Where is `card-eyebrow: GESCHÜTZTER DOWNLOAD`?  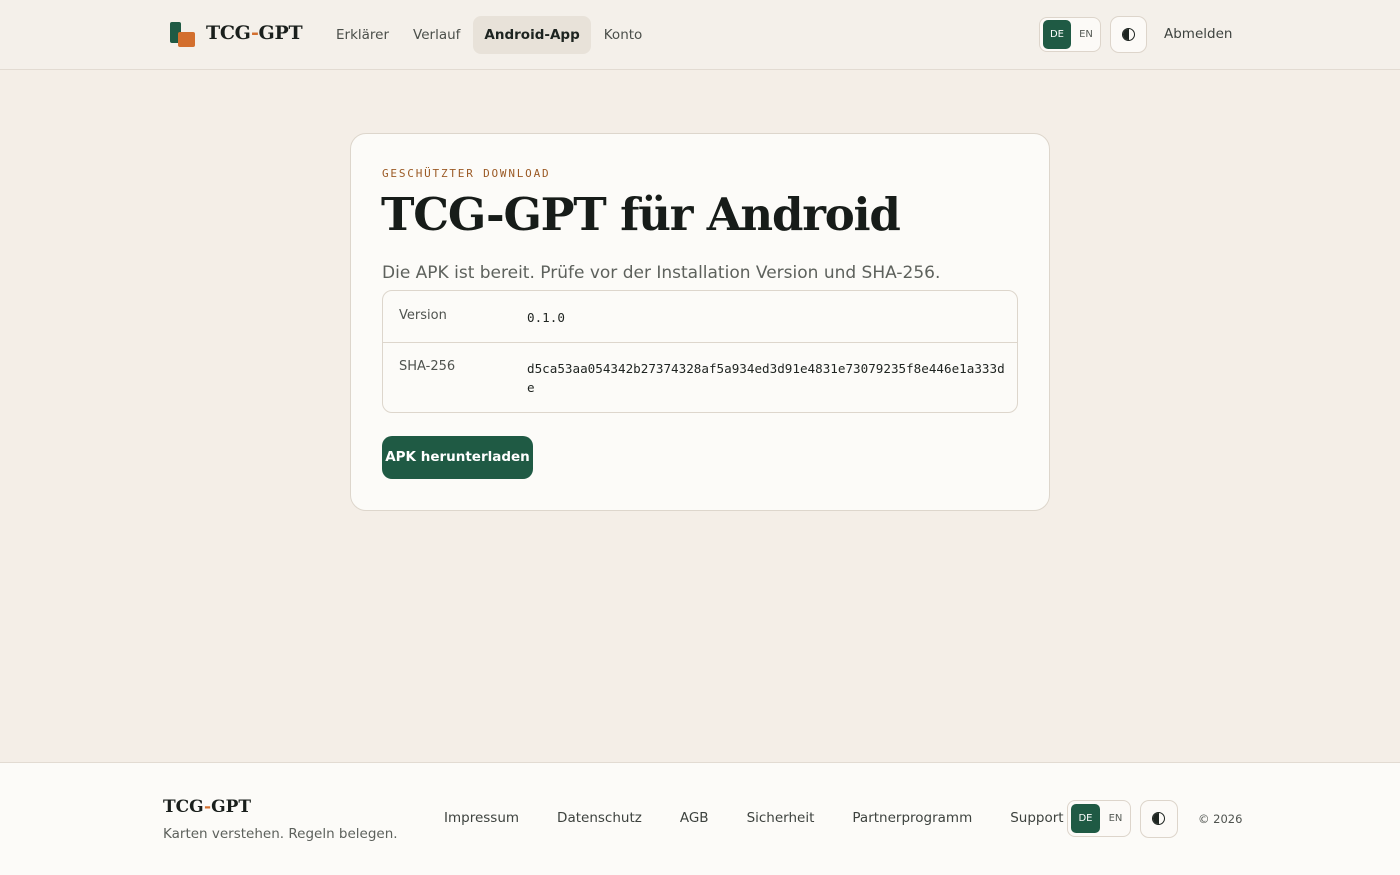
card-eyebrow: GESCHÜTZTER DOWNLOAD is located at coordinates (466, 173).